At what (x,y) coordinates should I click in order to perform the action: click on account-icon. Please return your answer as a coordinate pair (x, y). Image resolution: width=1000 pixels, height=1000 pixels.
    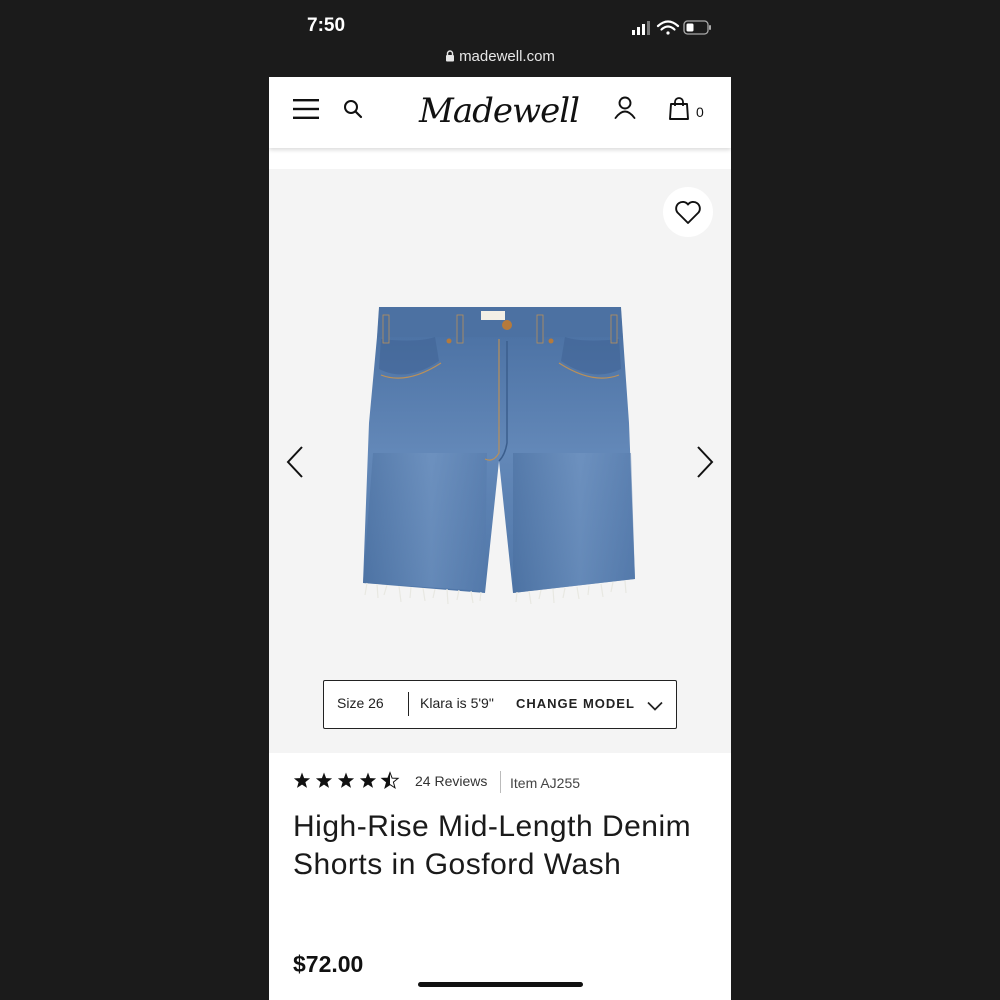
    Looking at the image, I should click on (625, 110).